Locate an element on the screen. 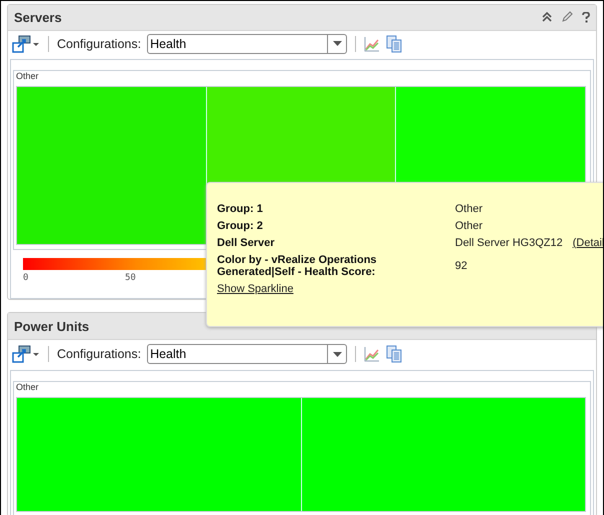 The height and width of the screenshot is (515, 604). panel-title: Servers is located at coordinates (38, 17).